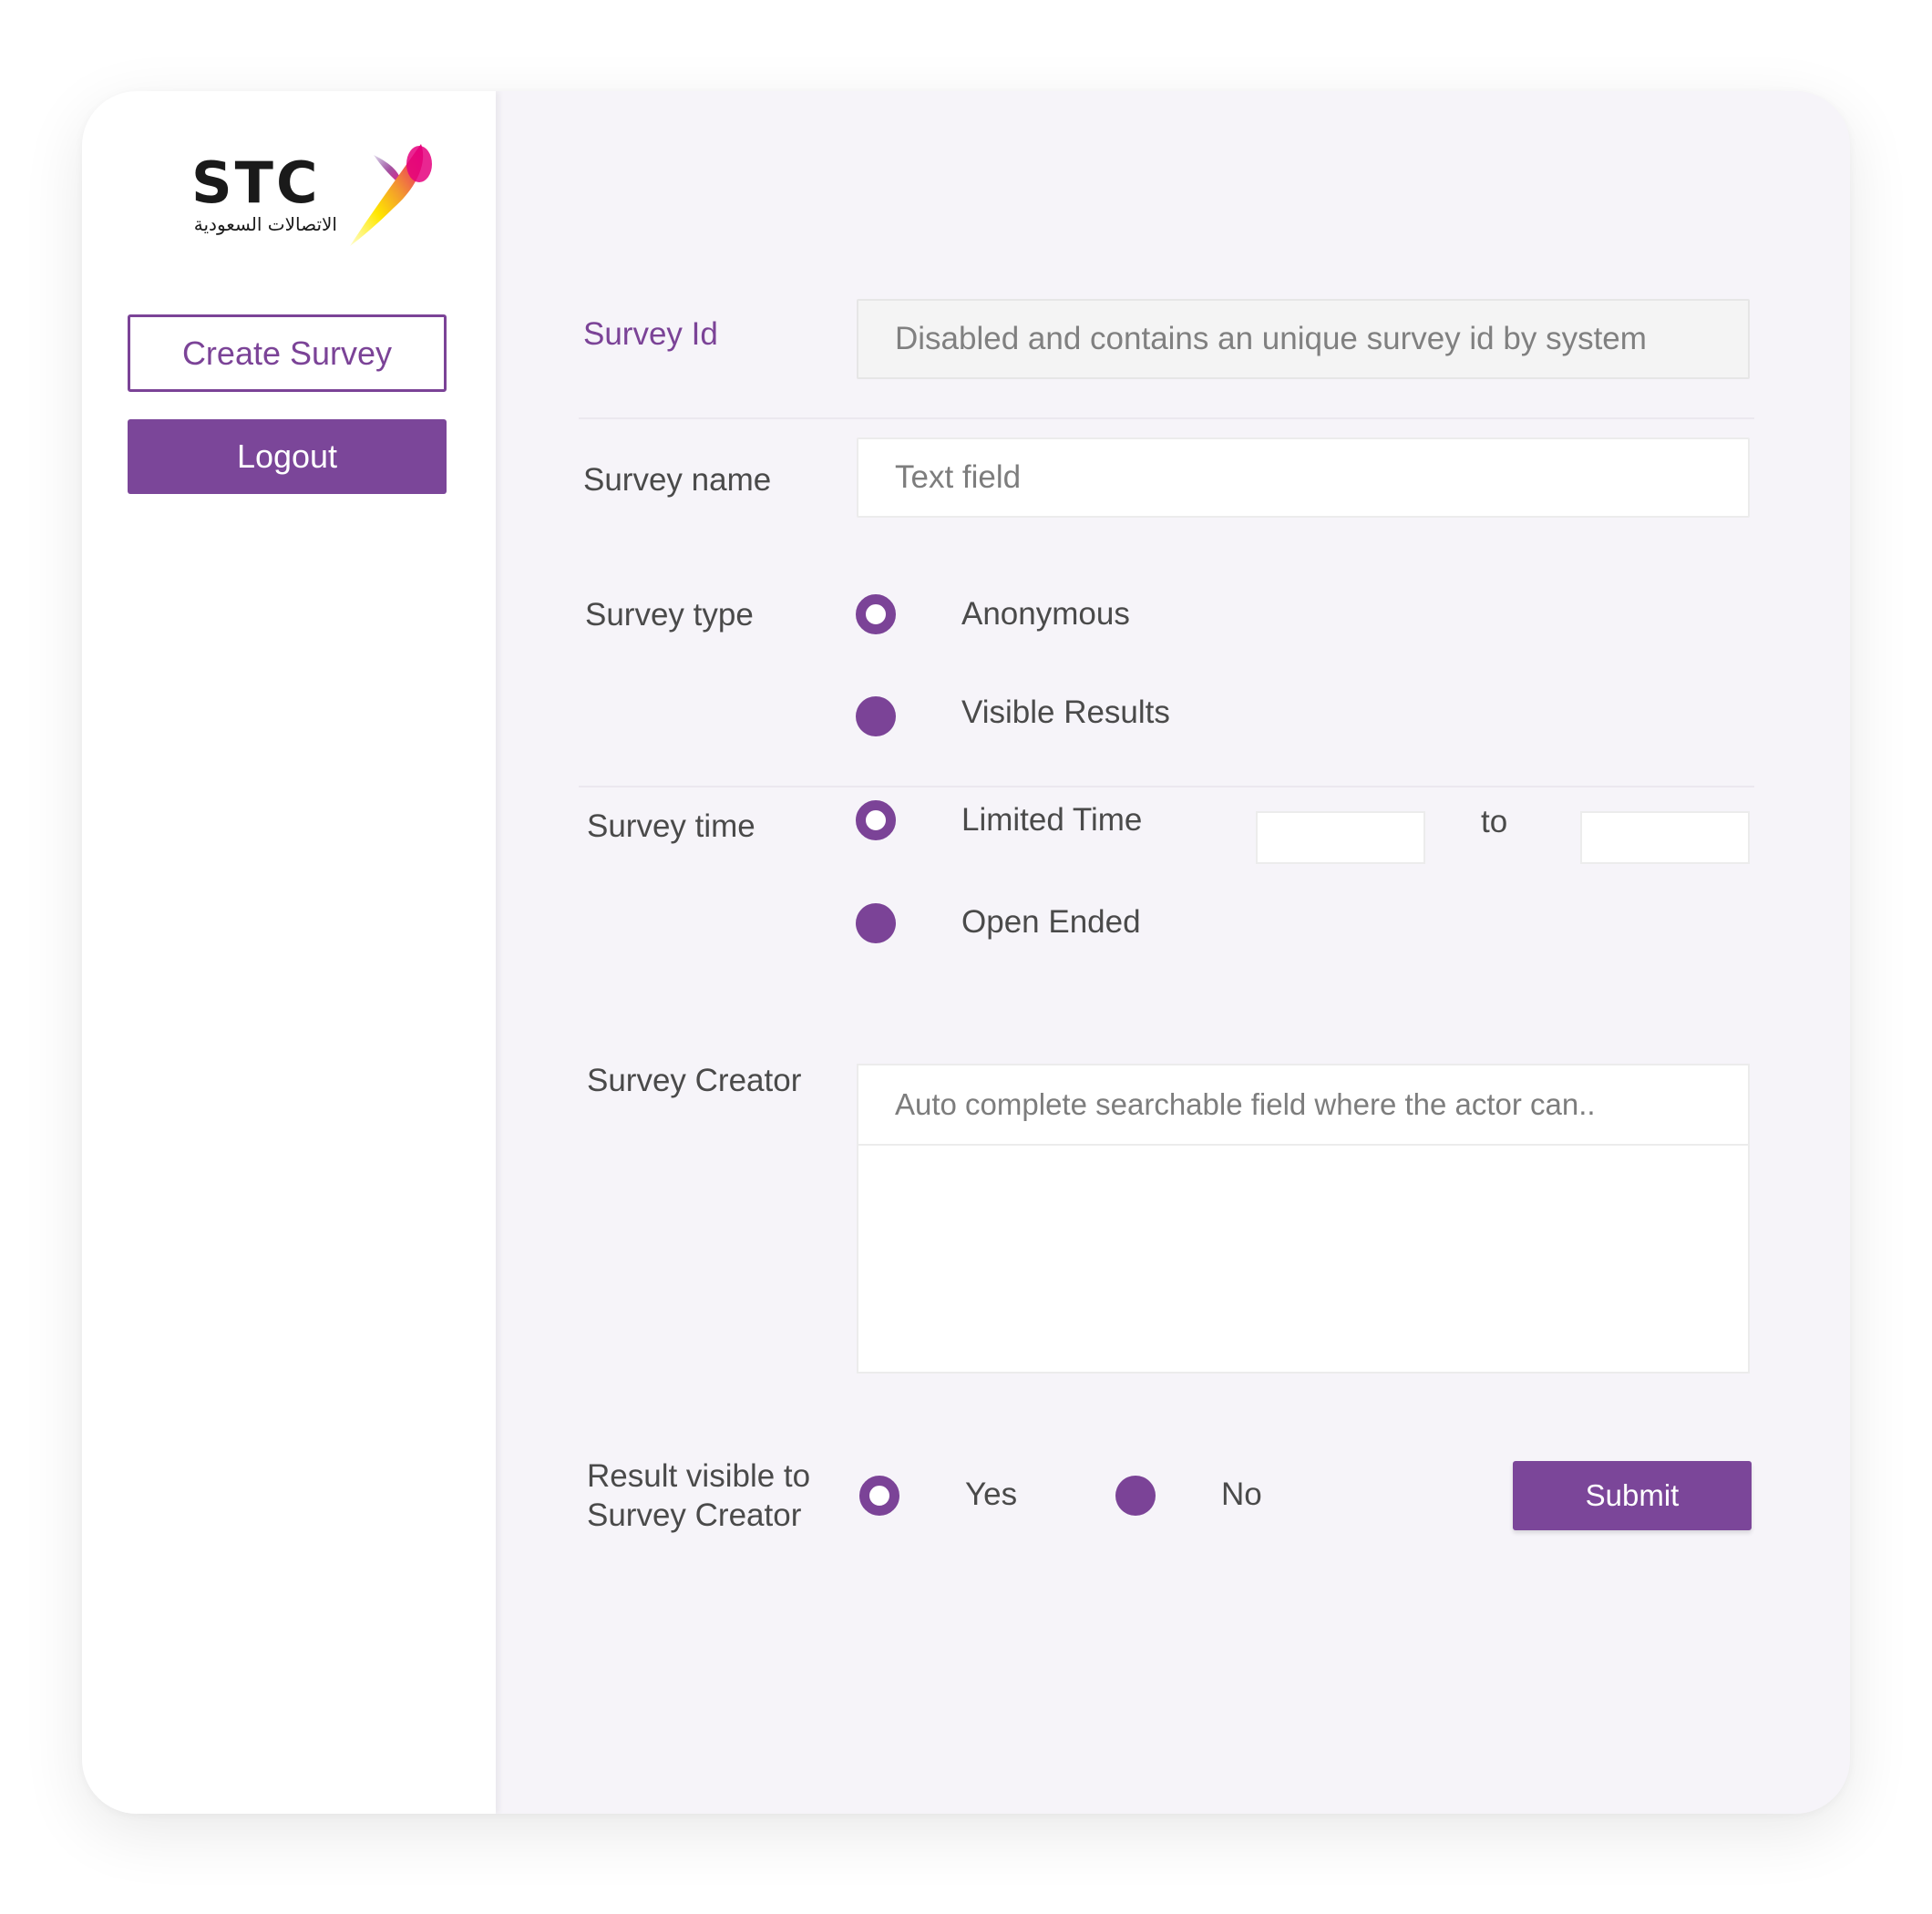  What do you see at coordinates (1494, 821) in the screenshot?
I see `range-separator: to` at bounding box center [1494, 821].